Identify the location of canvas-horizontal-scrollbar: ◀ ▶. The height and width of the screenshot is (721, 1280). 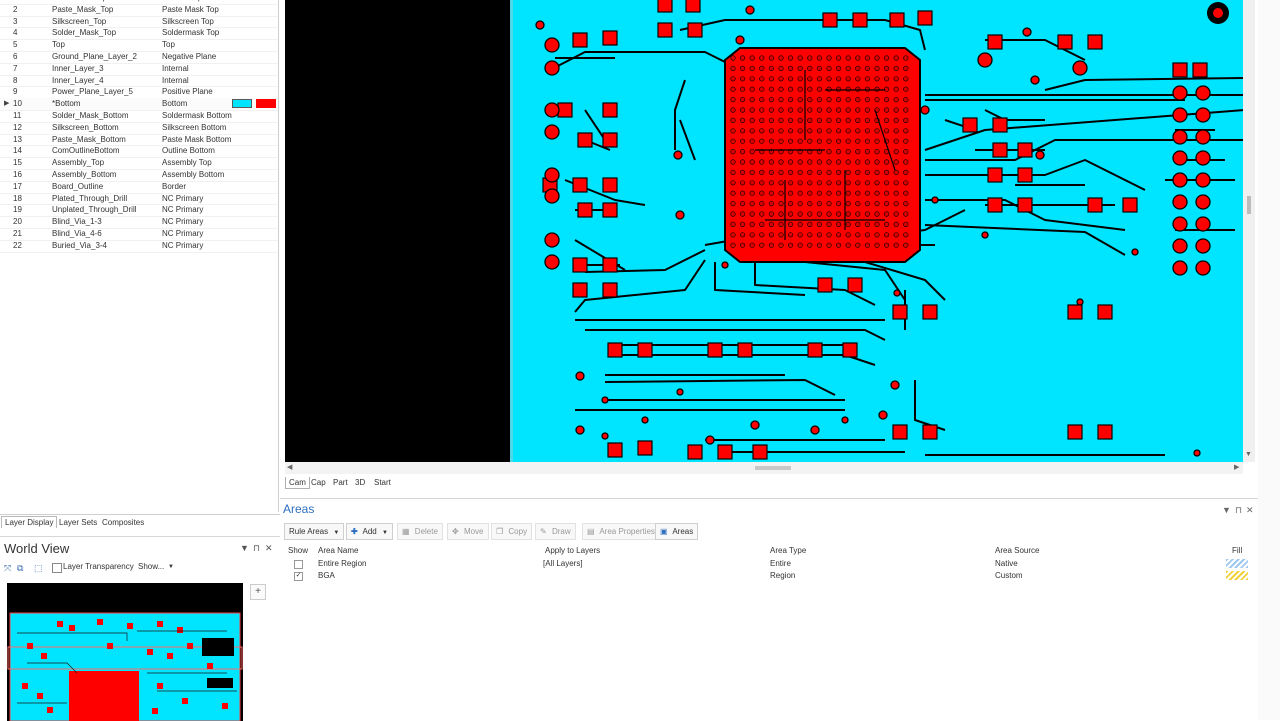
(764, 468).